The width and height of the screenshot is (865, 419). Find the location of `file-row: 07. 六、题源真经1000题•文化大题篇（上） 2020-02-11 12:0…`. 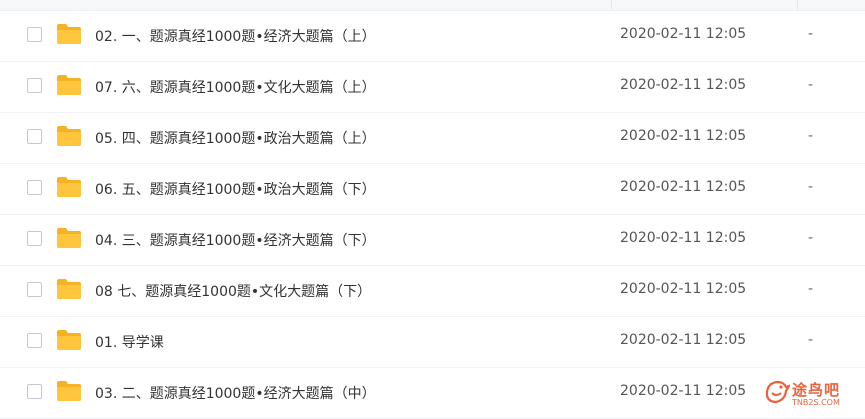

file-row: 07. 六、题源真经1000题•文化大题篇（上） 2020-02-11 12:0… is located at coordinates (432, 87).